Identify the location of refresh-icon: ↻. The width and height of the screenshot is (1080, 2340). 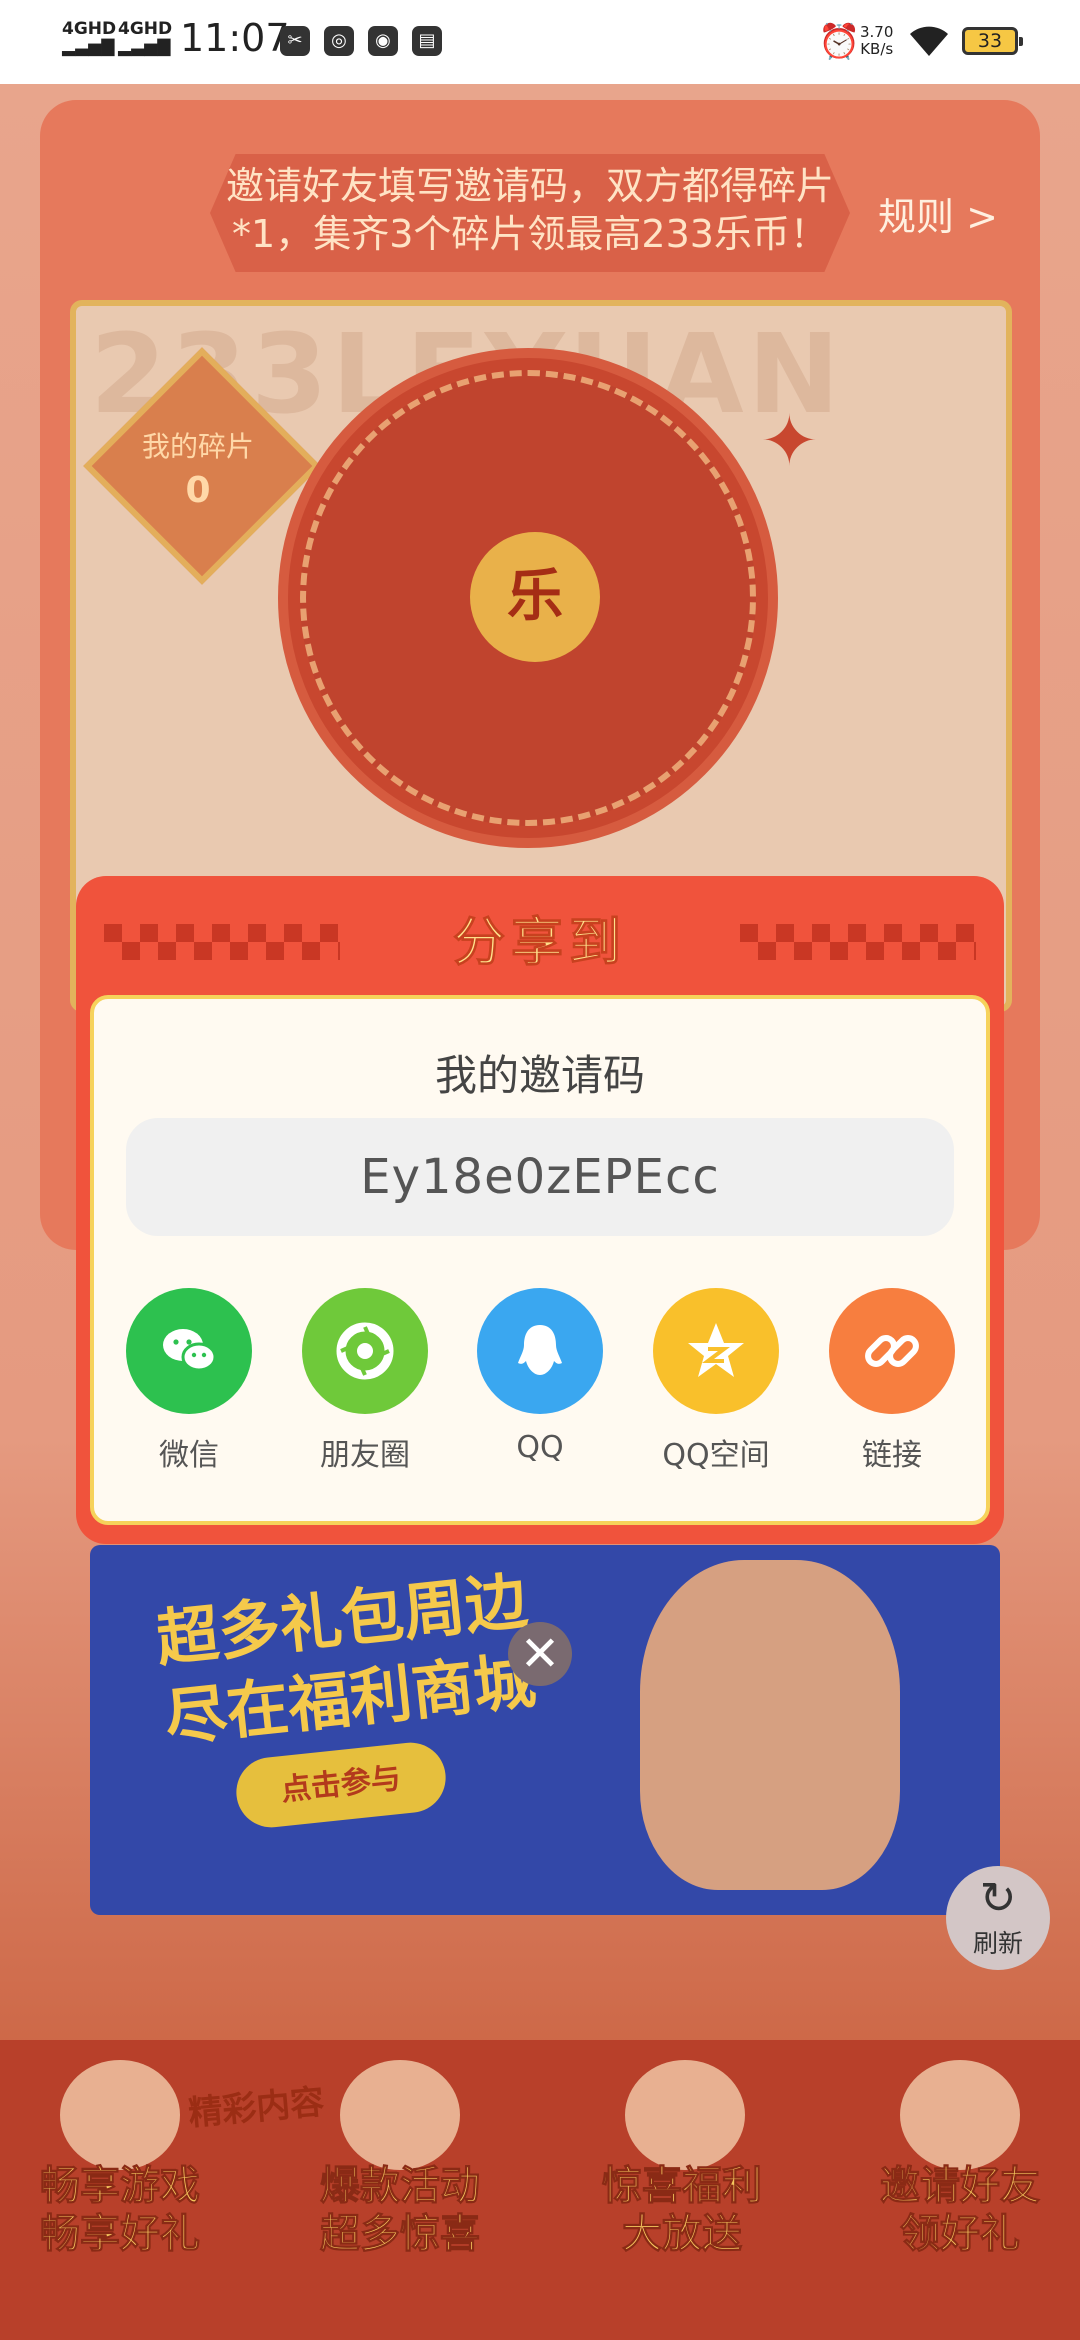
(998, 1898).